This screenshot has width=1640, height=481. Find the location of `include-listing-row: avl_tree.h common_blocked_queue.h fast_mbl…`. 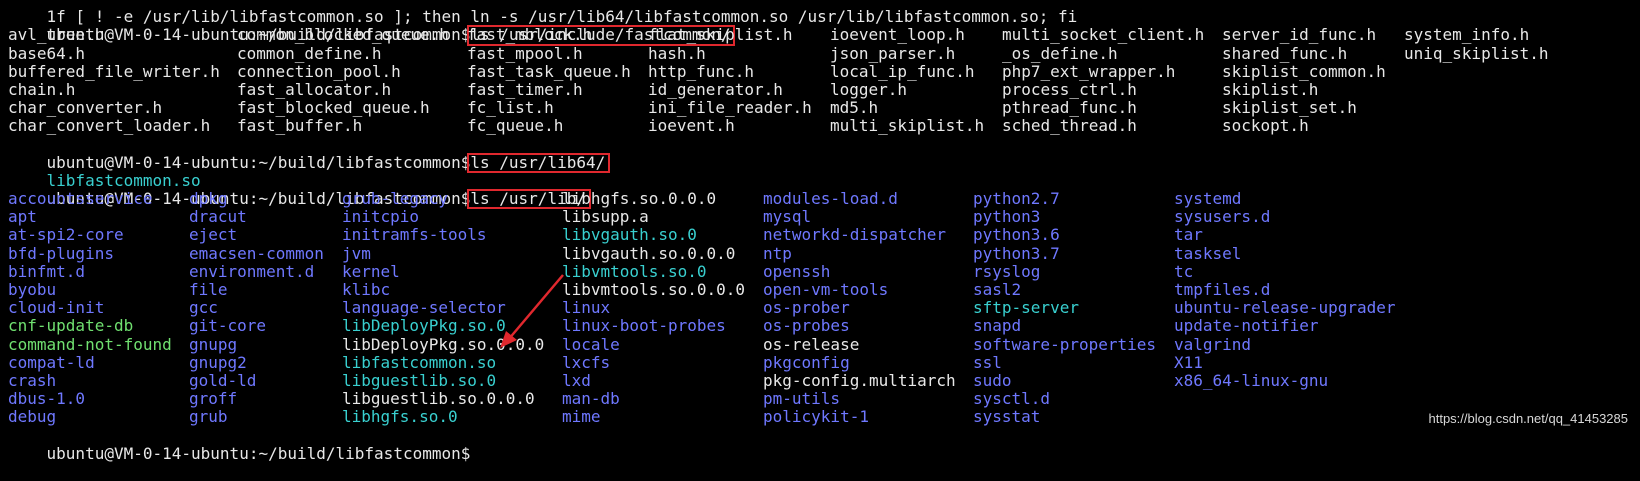

include-listing-row: avl_tree.h common_blocked_queue.h fast_mbl… is located at coordinates (824, 35).